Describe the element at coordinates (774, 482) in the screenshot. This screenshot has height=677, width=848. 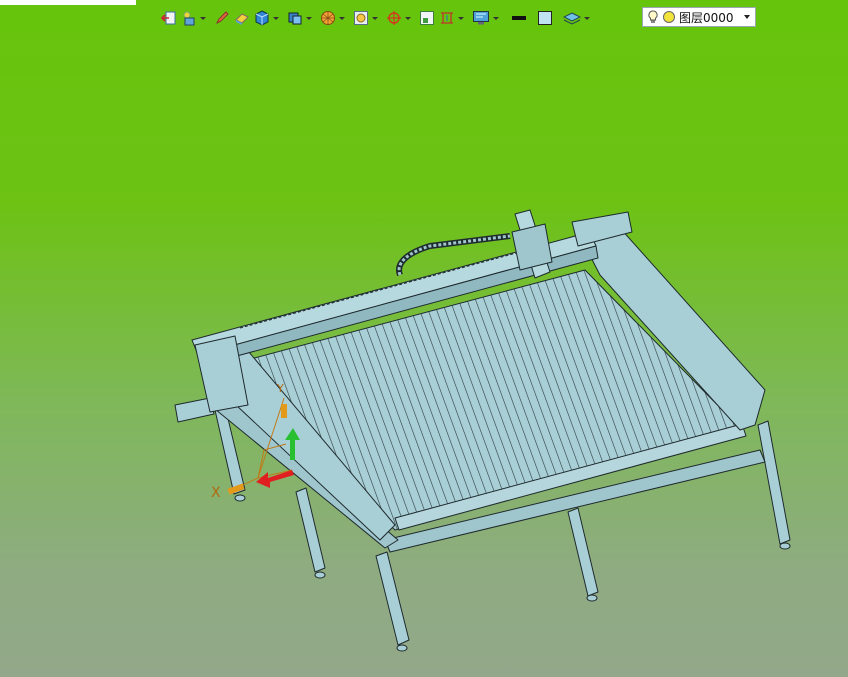
I see `leg-right` at that location.